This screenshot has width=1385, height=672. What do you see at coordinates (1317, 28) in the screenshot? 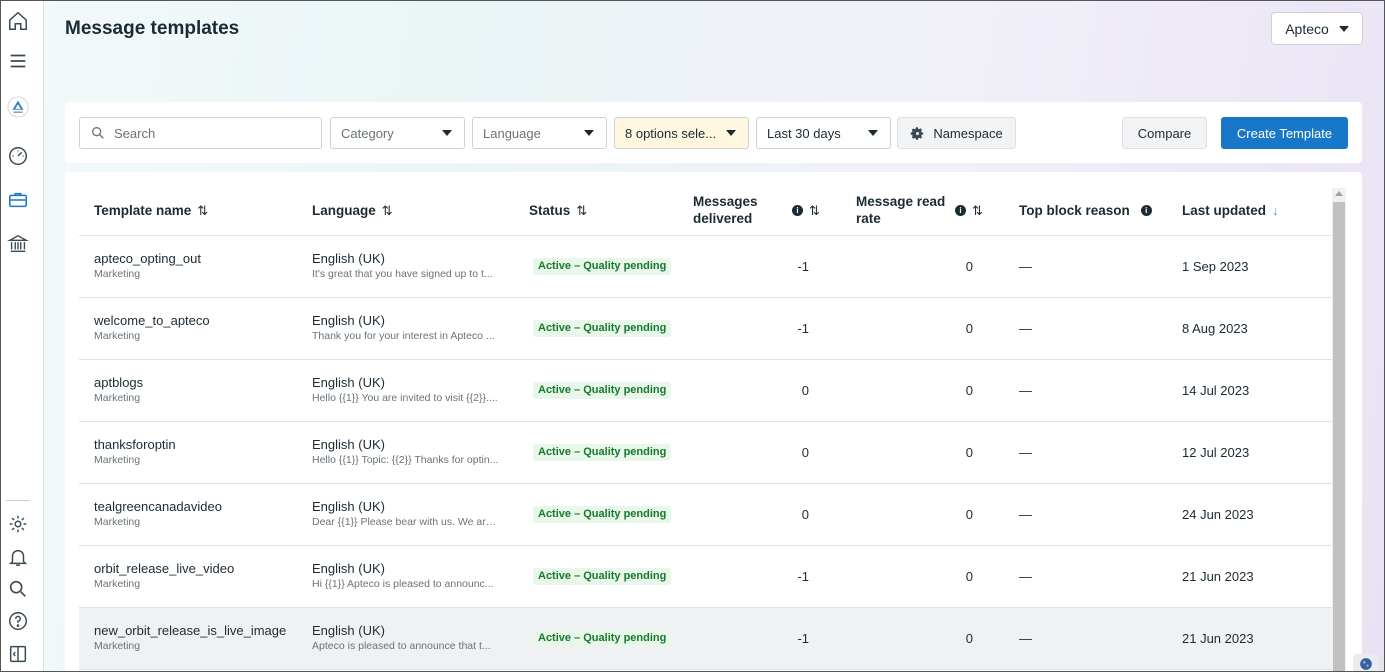
I see `account-selector: Apteco` at bounding box center [1317, 28].